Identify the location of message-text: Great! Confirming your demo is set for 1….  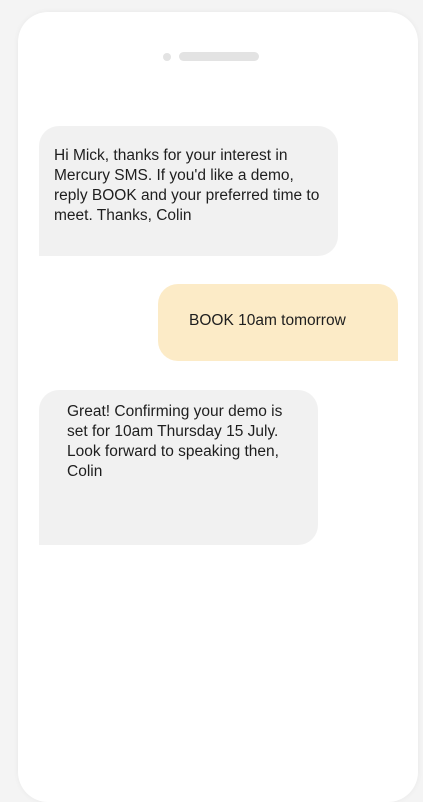
(175, 441).